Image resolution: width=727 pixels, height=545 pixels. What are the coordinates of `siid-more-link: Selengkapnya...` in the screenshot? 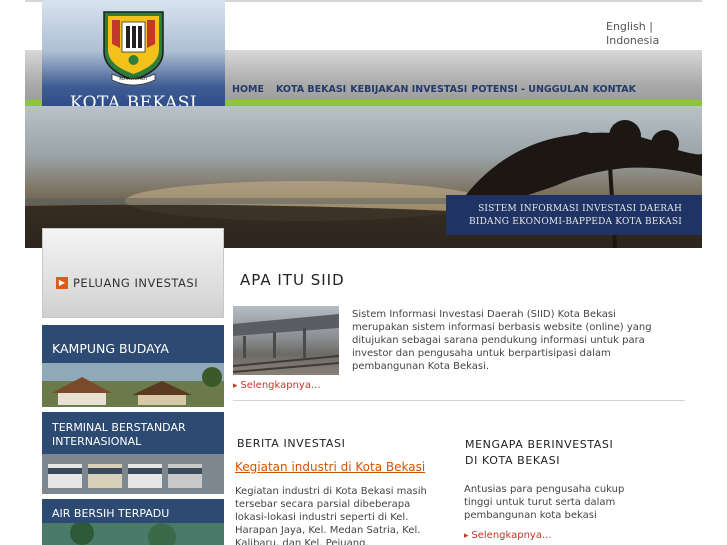 It's located at (276, 385).